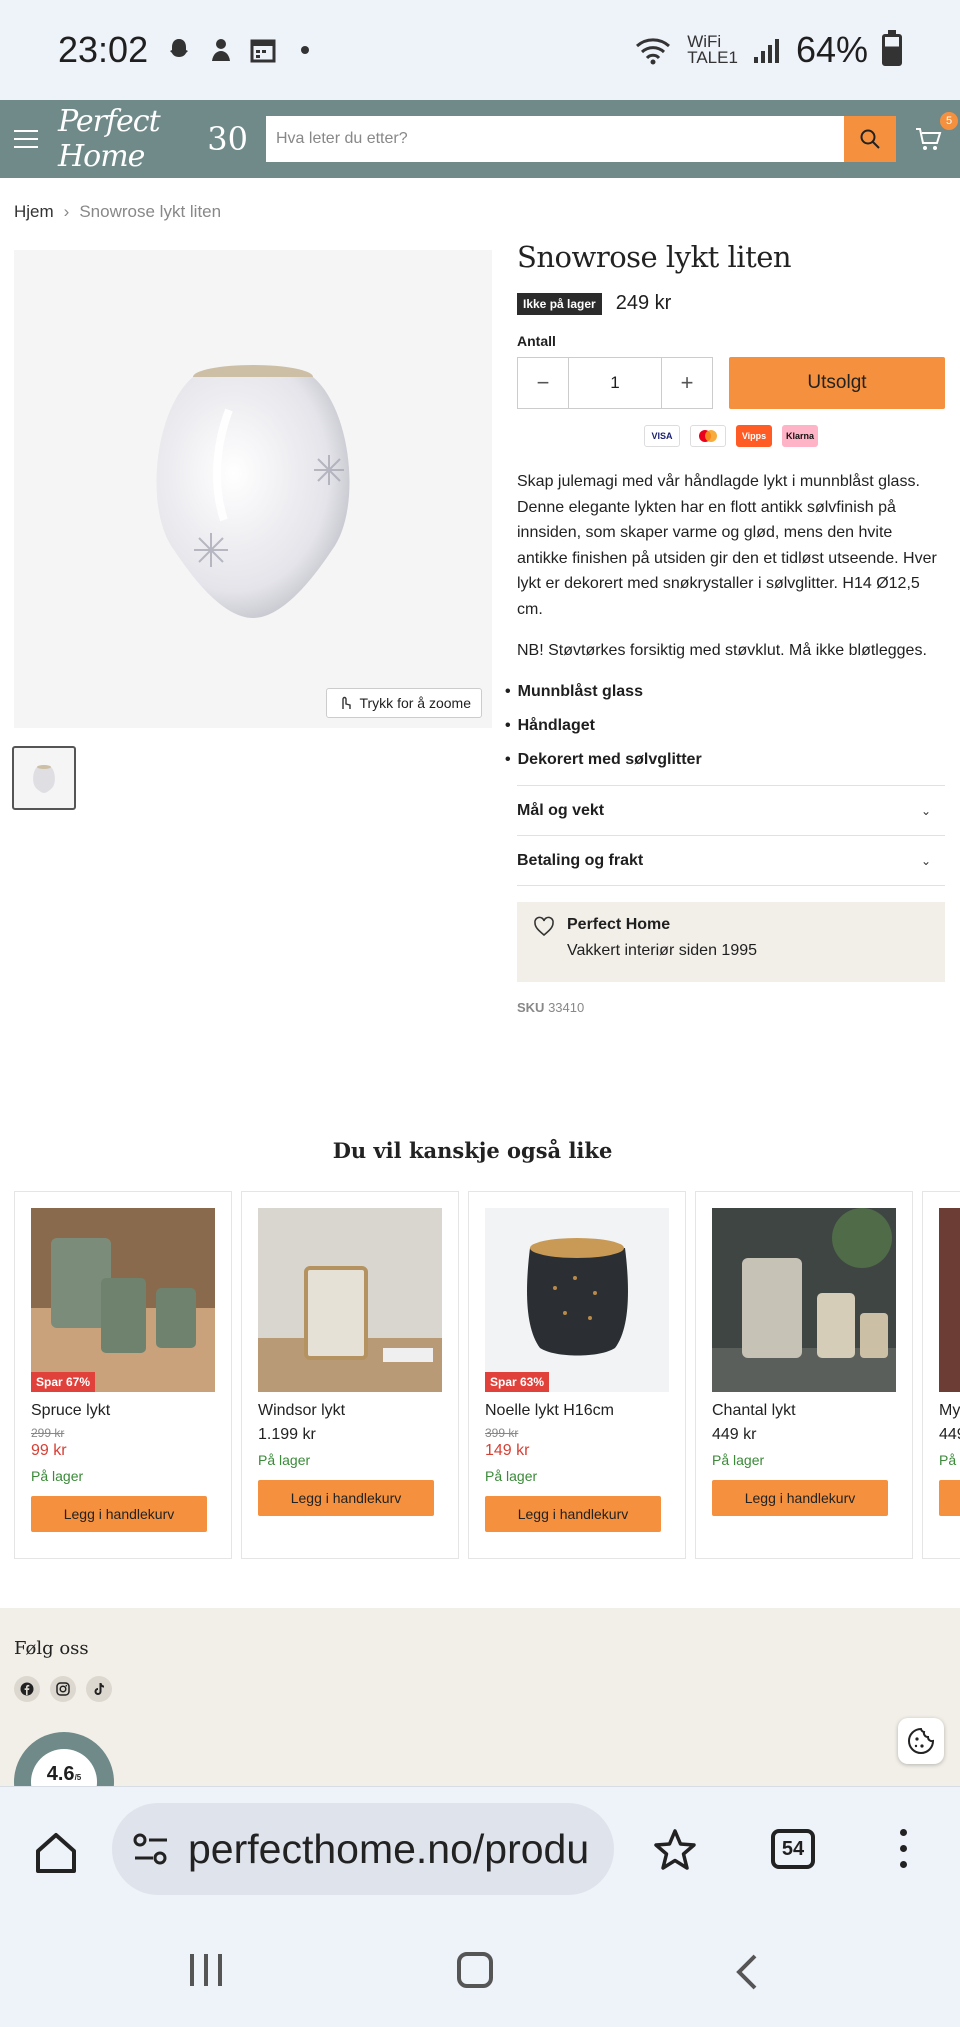 This screenshot has width=960, height=2027. I want to click on quantity-label: Antall, so click(536, 341).